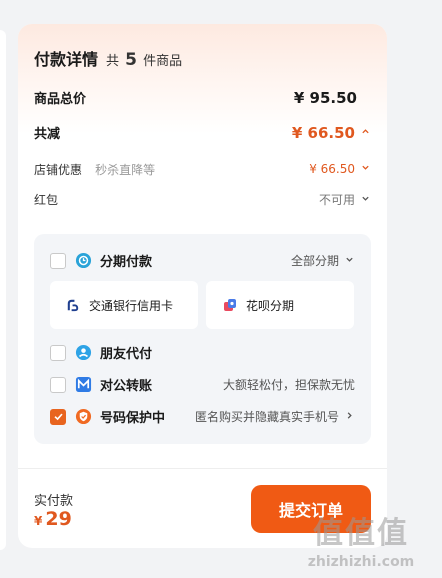  What do you see at coordinates (83, 416) in the screenshot?
I see `shield-icon` at bounding box center [83, 416].